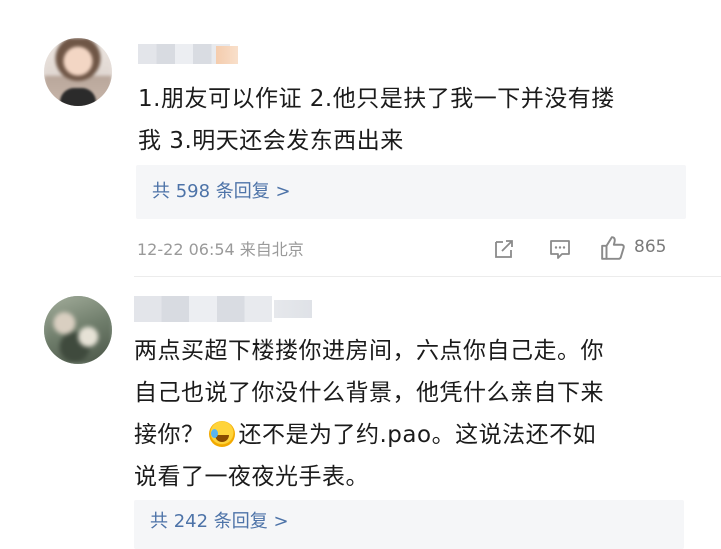  What do you see at coordinates (219, 521) in the screenshot?
I see `replies-count-label: 共 242 条回复 >` at bounding box center [219, 521].